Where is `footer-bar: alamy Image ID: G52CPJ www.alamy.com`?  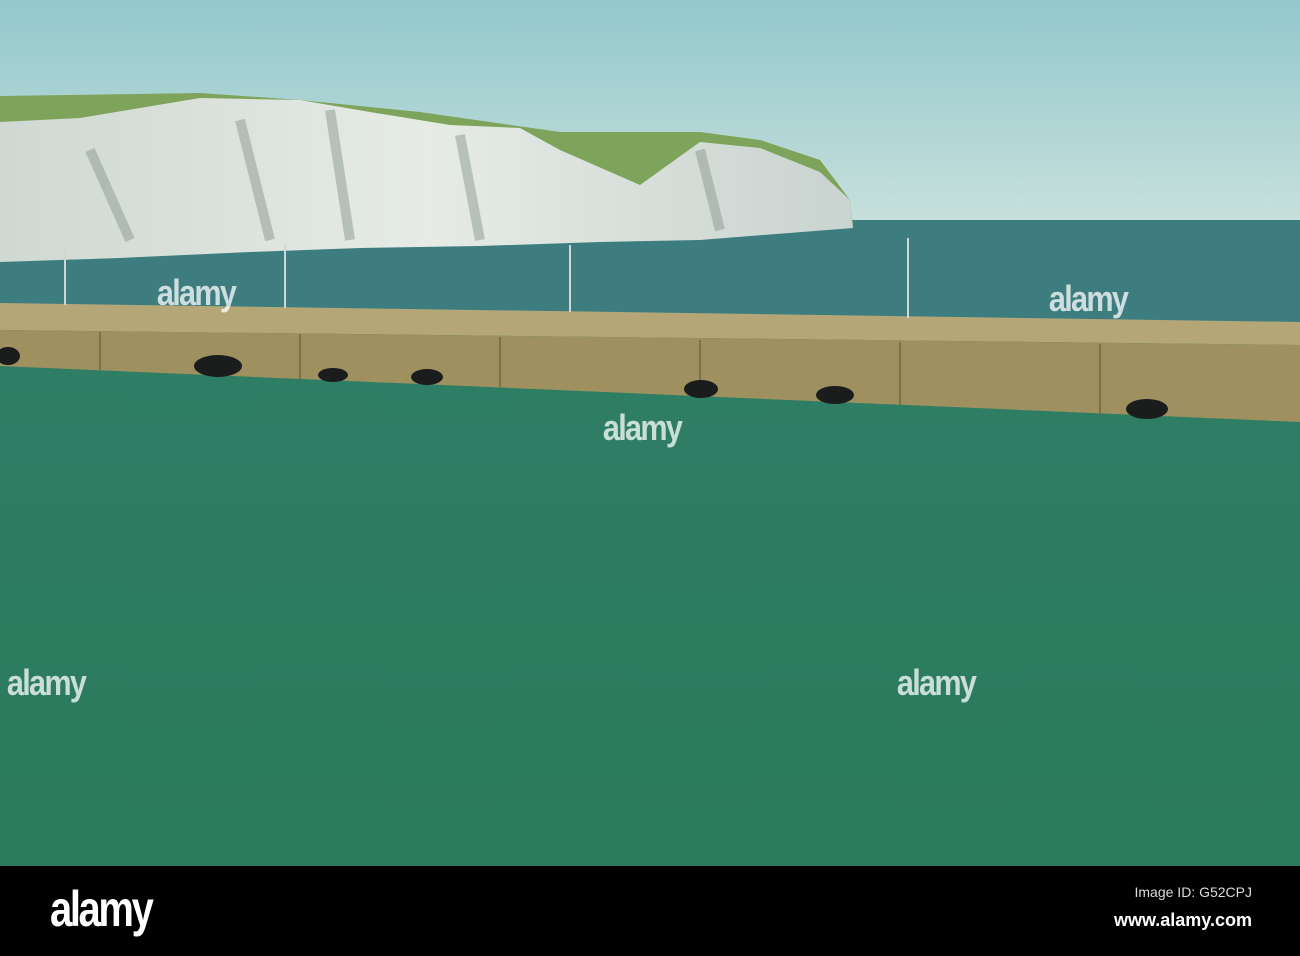
footer-bar: alamy Image ID: G52CPJ www.alamy.com is located at coordinates (650, 911).